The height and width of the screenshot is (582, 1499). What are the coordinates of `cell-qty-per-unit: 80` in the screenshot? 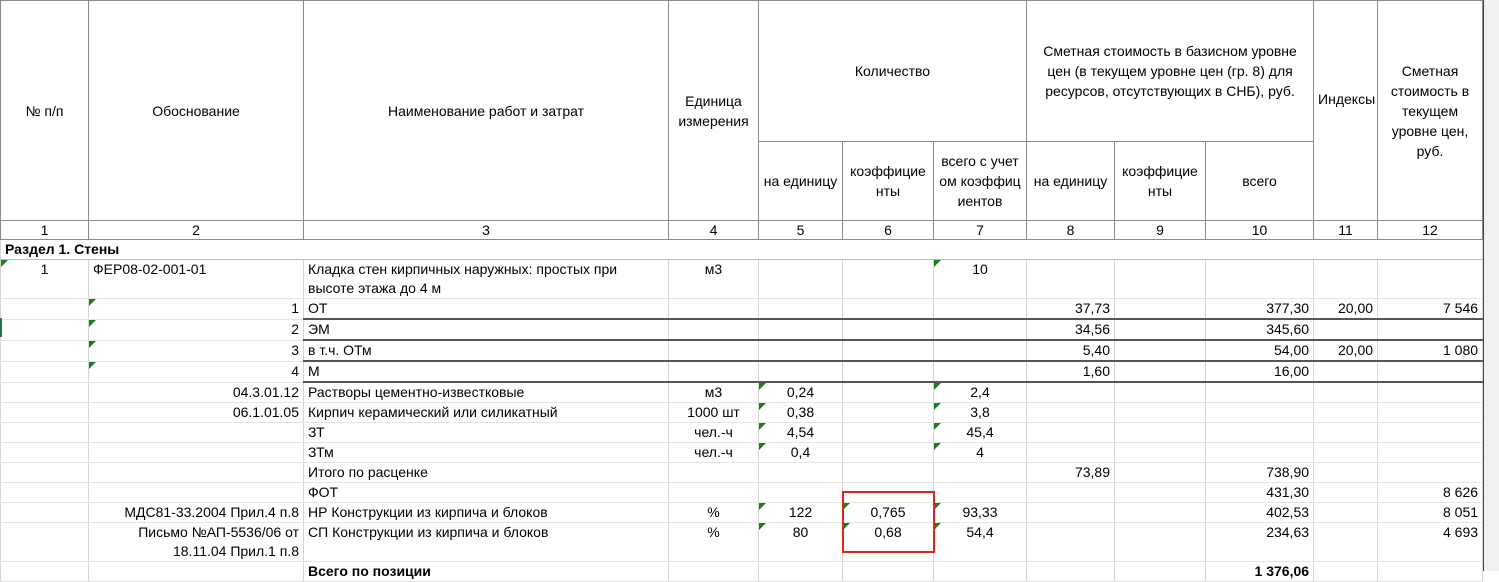 It's located at (800, 542).